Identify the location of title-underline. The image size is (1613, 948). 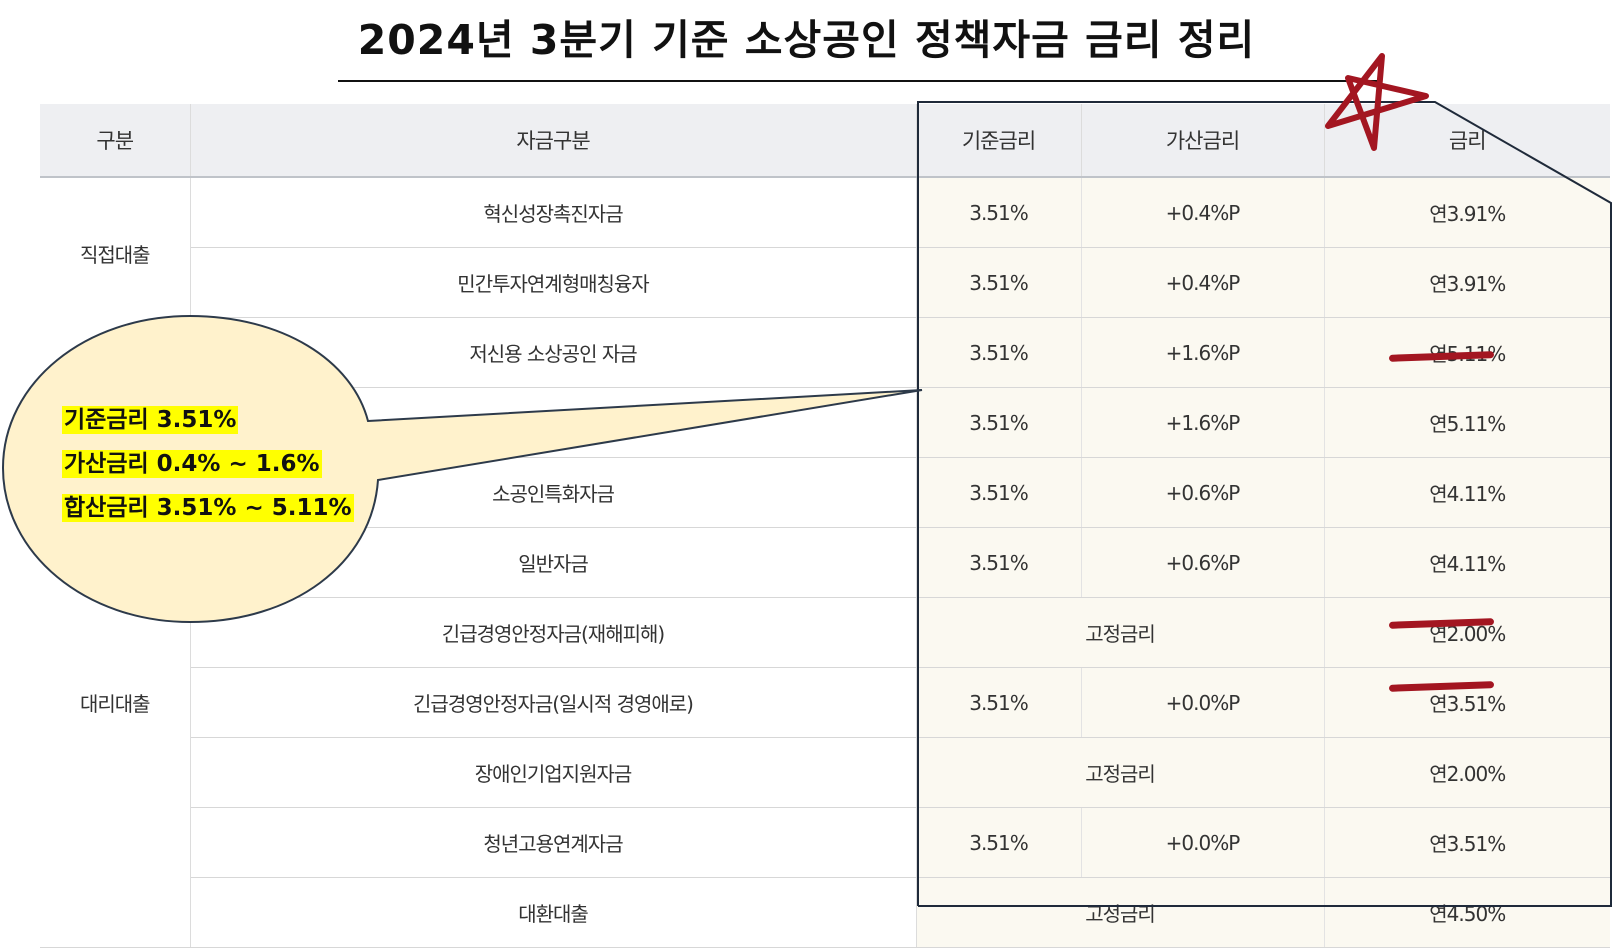
(858, 81).